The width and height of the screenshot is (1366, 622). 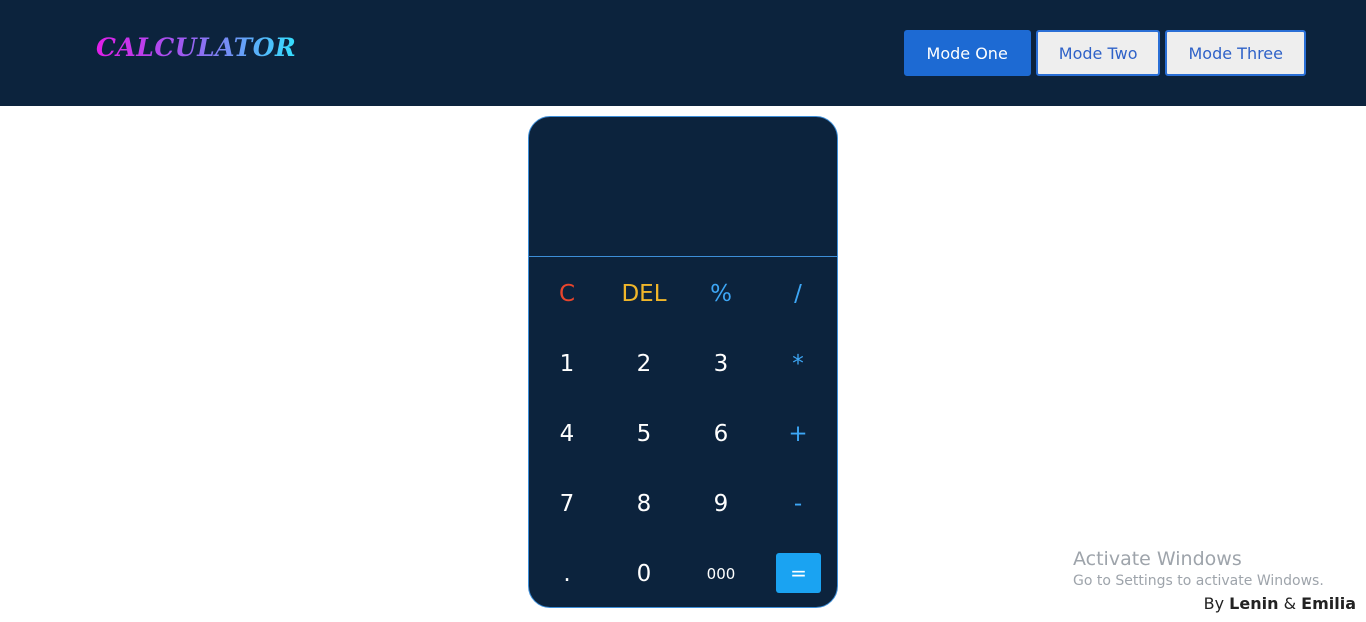 I want to click on key-0: 0, so click(x=644, y=574).